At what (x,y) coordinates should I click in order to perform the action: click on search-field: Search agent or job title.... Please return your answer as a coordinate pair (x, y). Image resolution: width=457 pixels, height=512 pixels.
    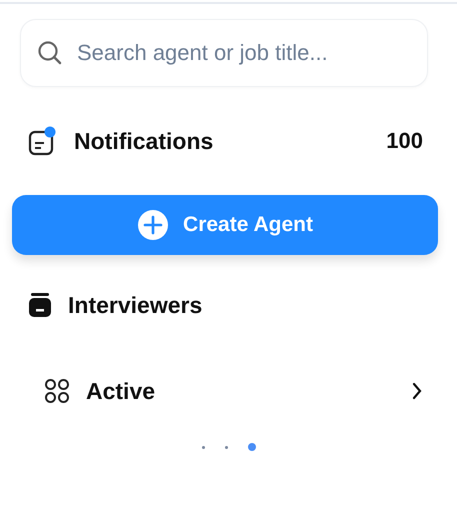
    Looking at the image, I should click on (244, 53).